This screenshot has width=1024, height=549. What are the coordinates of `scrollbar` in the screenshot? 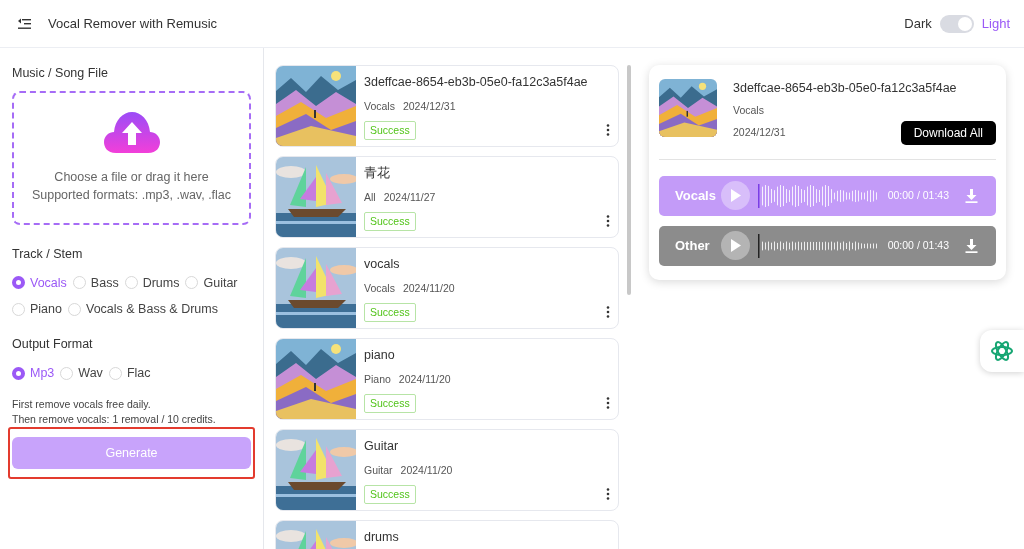 It's located at (629, 180).